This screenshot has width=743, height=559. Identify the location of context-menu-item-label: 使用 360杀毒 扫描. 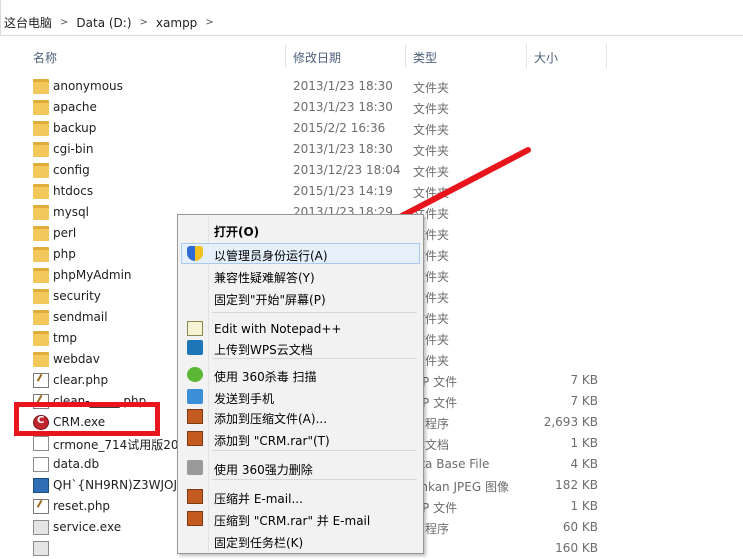
(265, 377).